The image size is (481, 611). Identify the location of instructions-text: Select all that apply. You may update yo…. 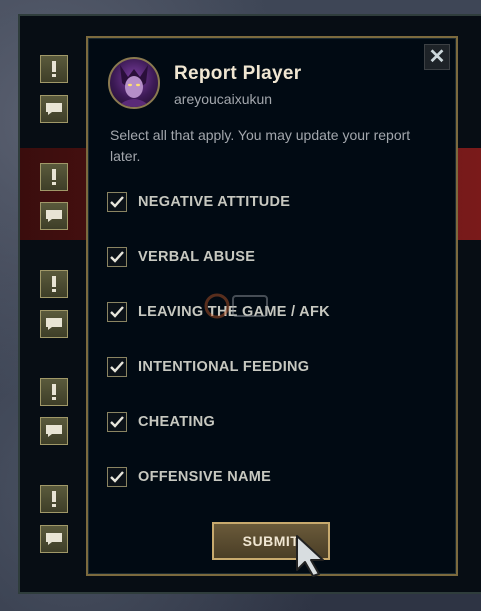
(260, 145).